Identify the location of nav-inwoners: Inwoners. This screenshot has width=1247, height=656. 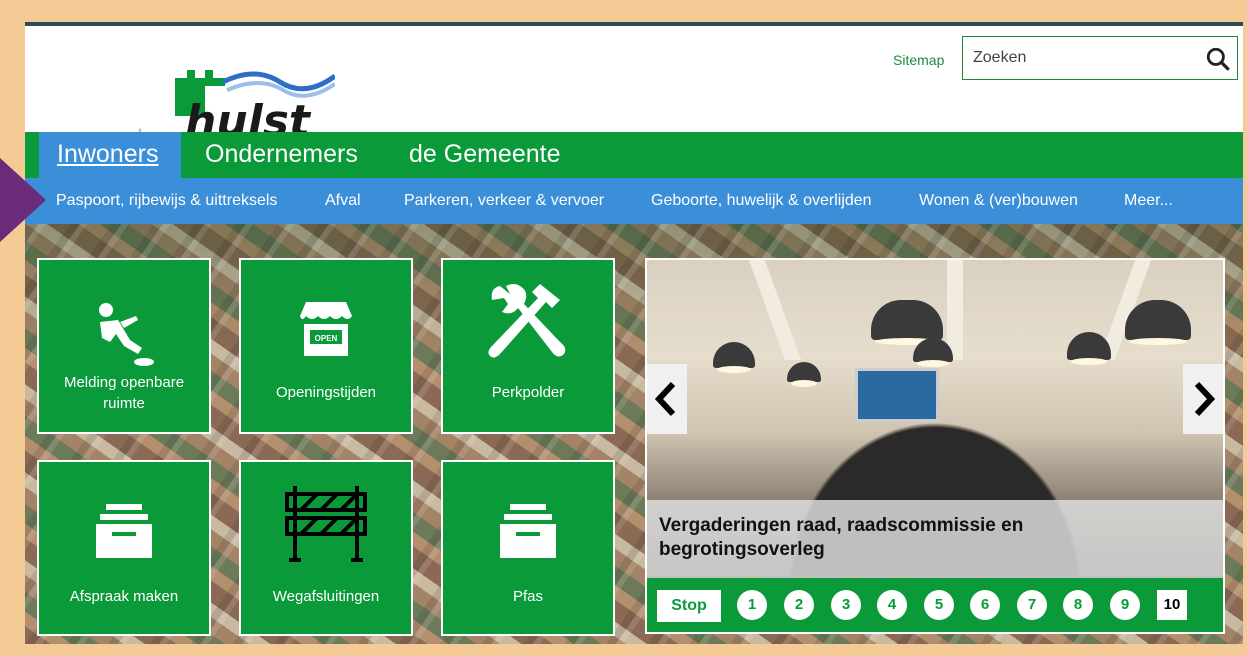
(110, 155).